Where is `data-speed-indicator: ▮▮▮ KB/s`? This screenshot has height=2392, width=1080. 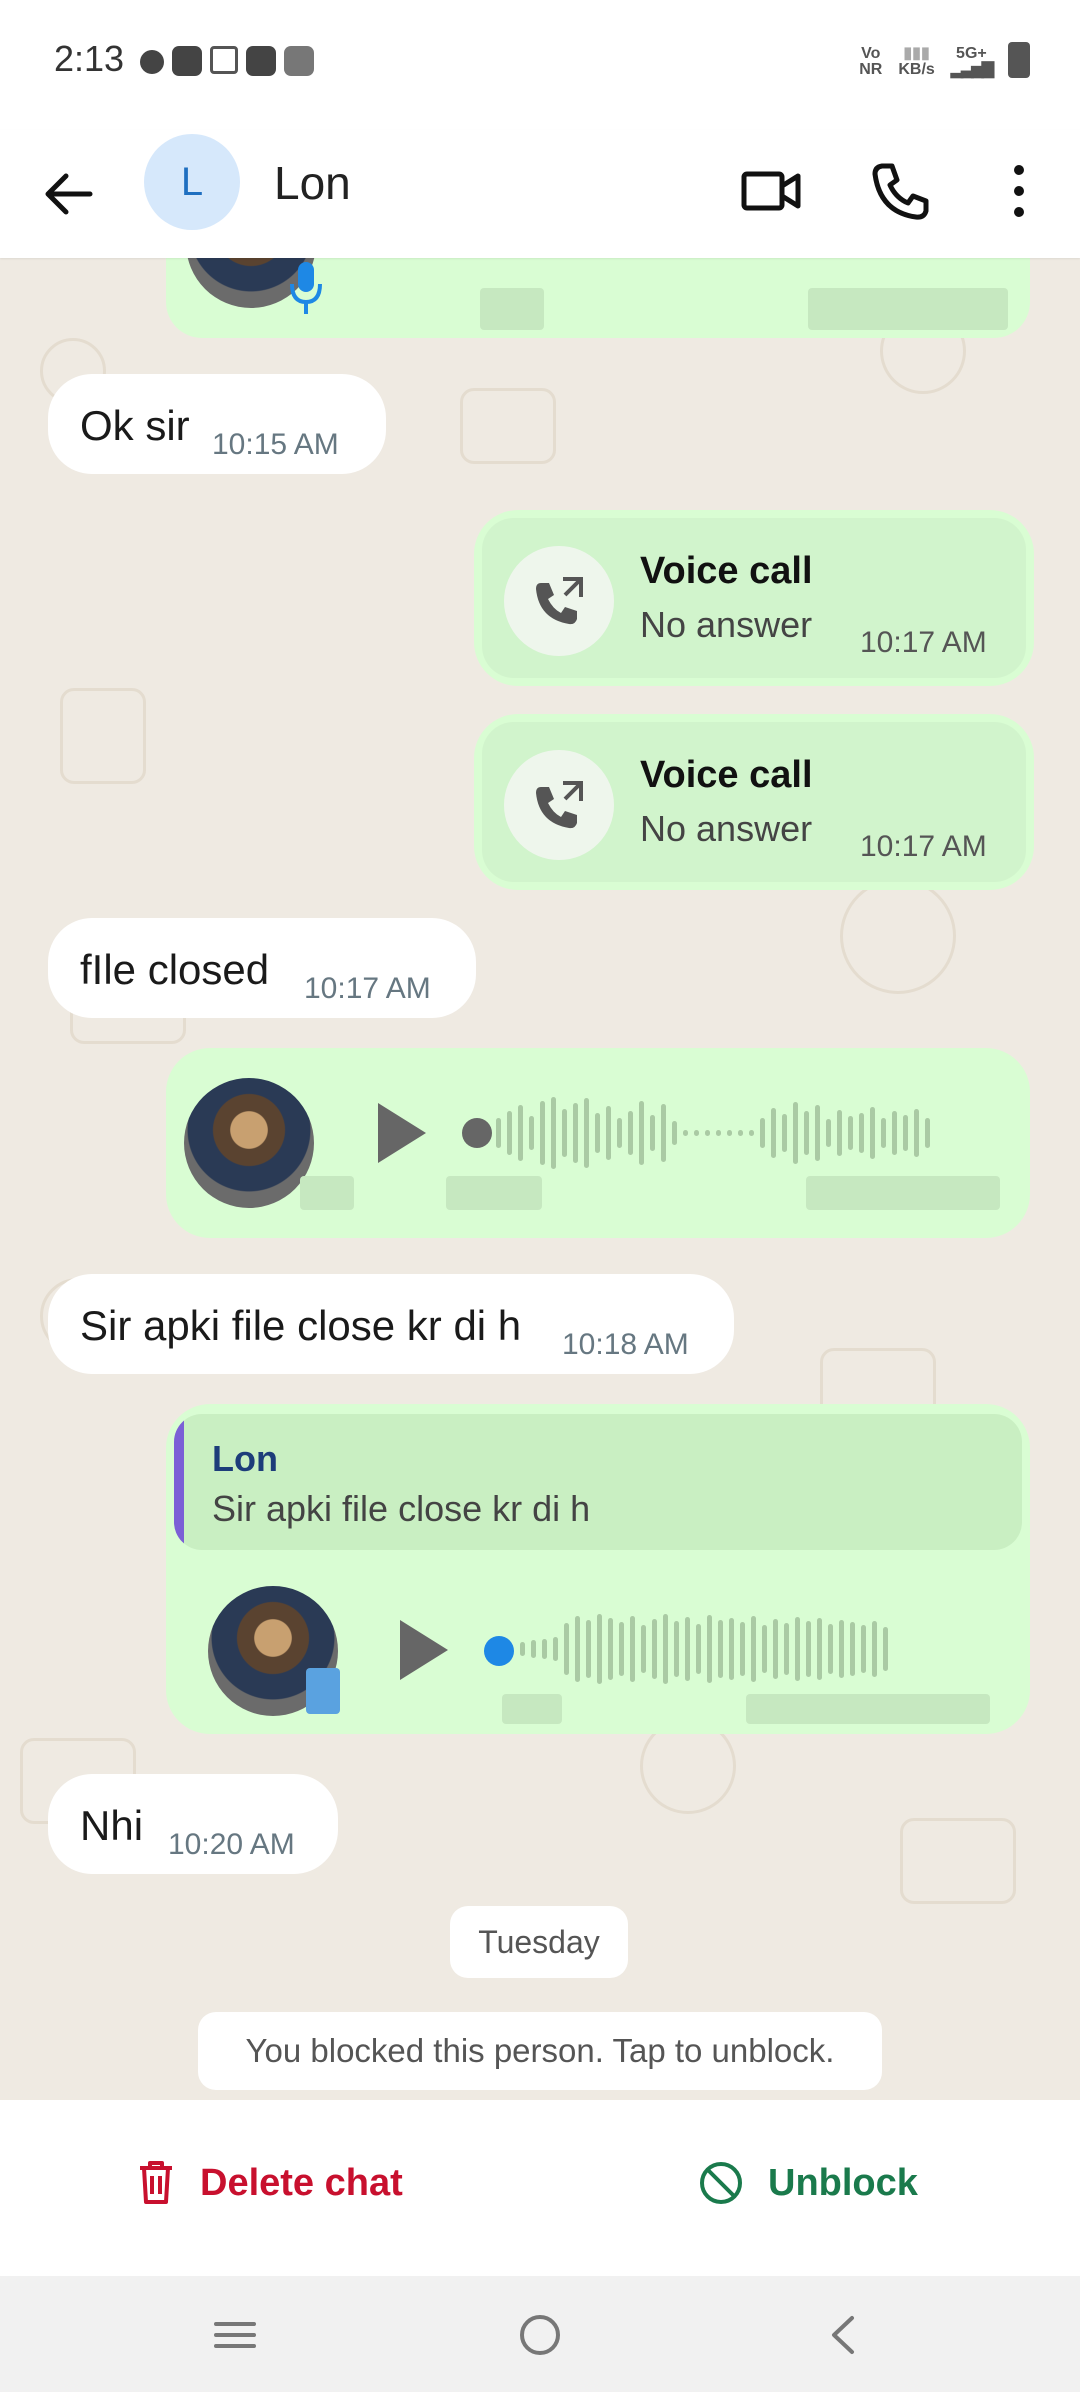
data-speed-indicator: ▮▮▮ KB/s is located at coordinates (916, 61).